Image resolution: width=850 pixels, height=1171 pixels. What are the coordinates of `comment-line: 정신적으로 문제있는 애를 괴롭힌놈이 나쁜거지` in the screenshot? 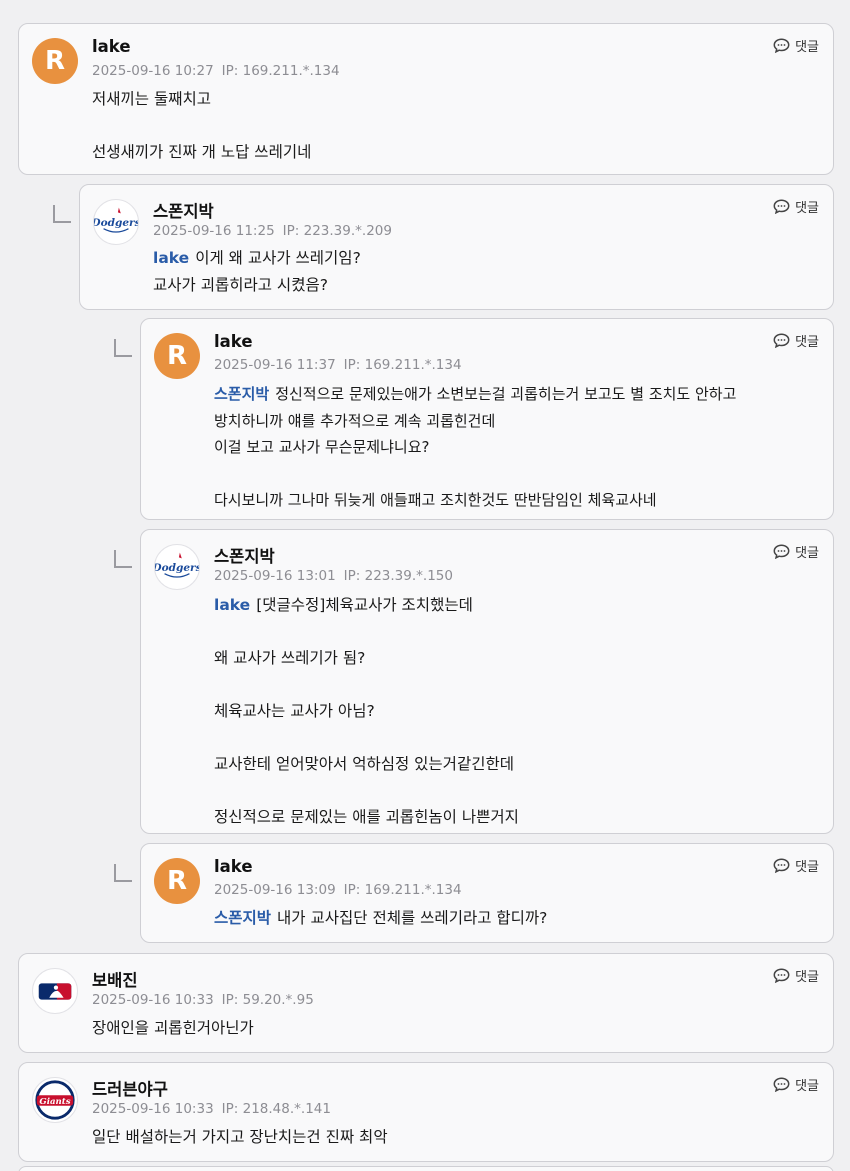 It's located at (366, 817).